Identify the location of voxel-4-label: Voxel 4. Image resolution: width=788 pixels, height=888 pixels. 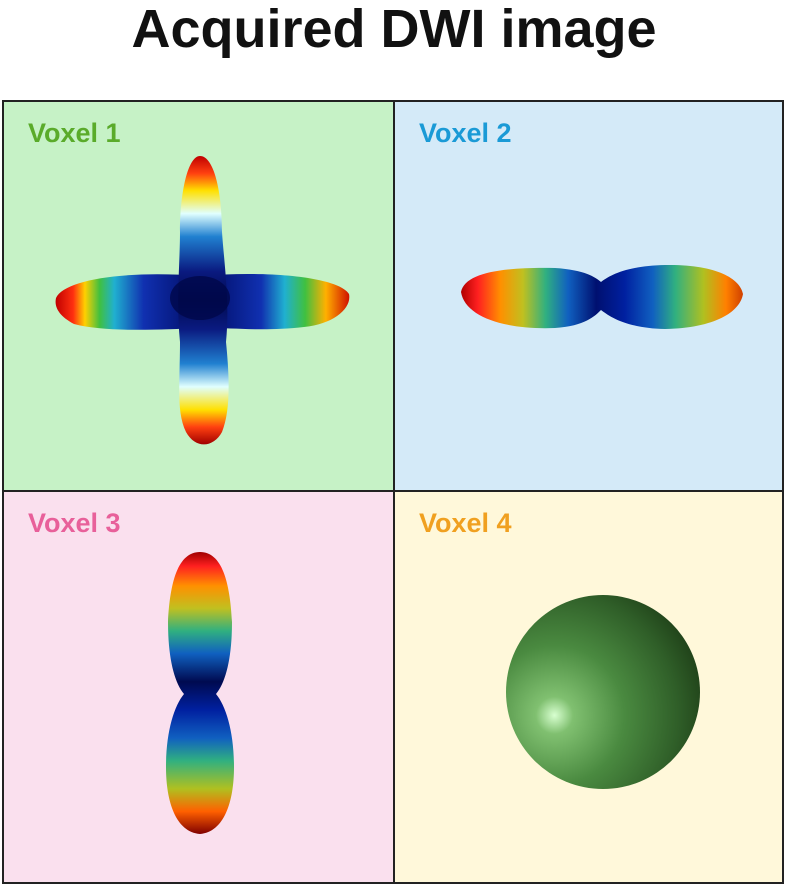
(465, 523).